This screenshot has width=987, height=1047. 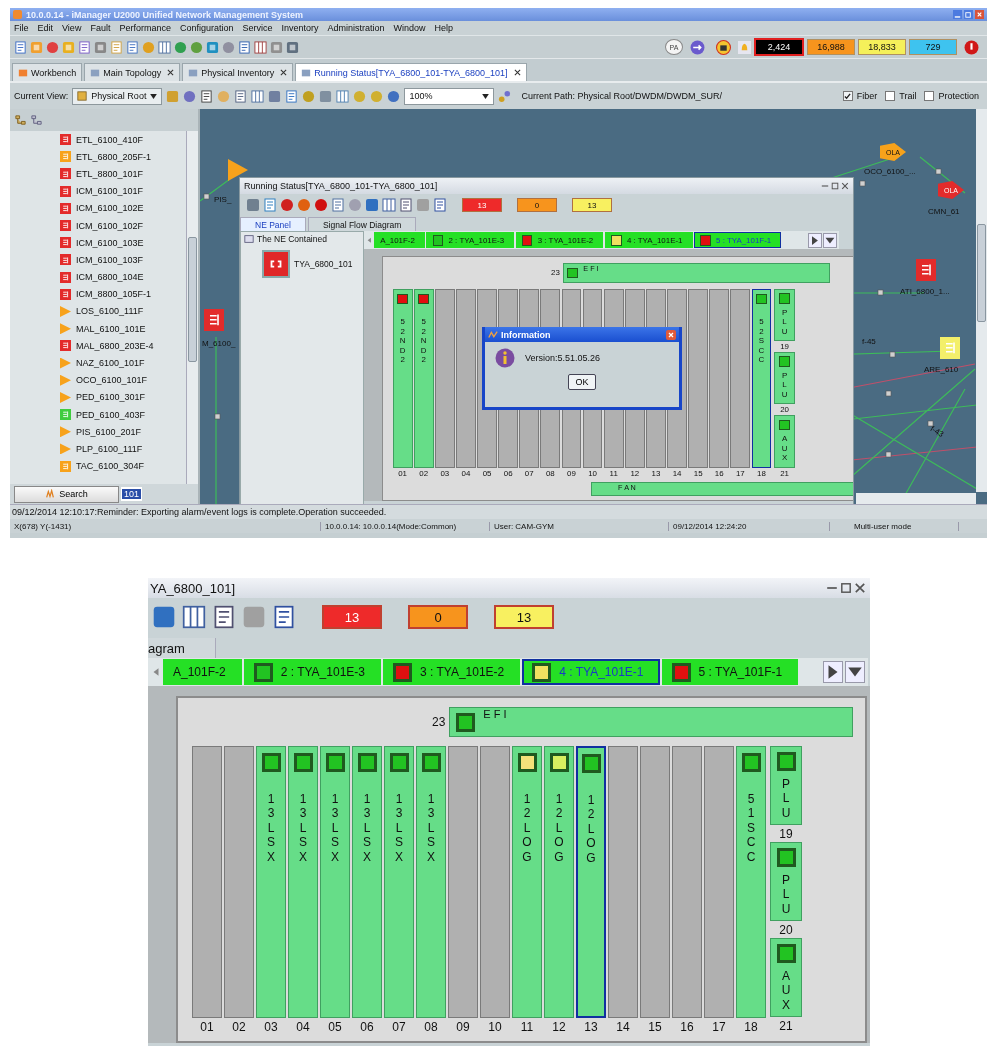 What do you see at coordinates (207, 1026) in the screenshot?
I see `slot-number: 01` at bounding box center [207, 1026].